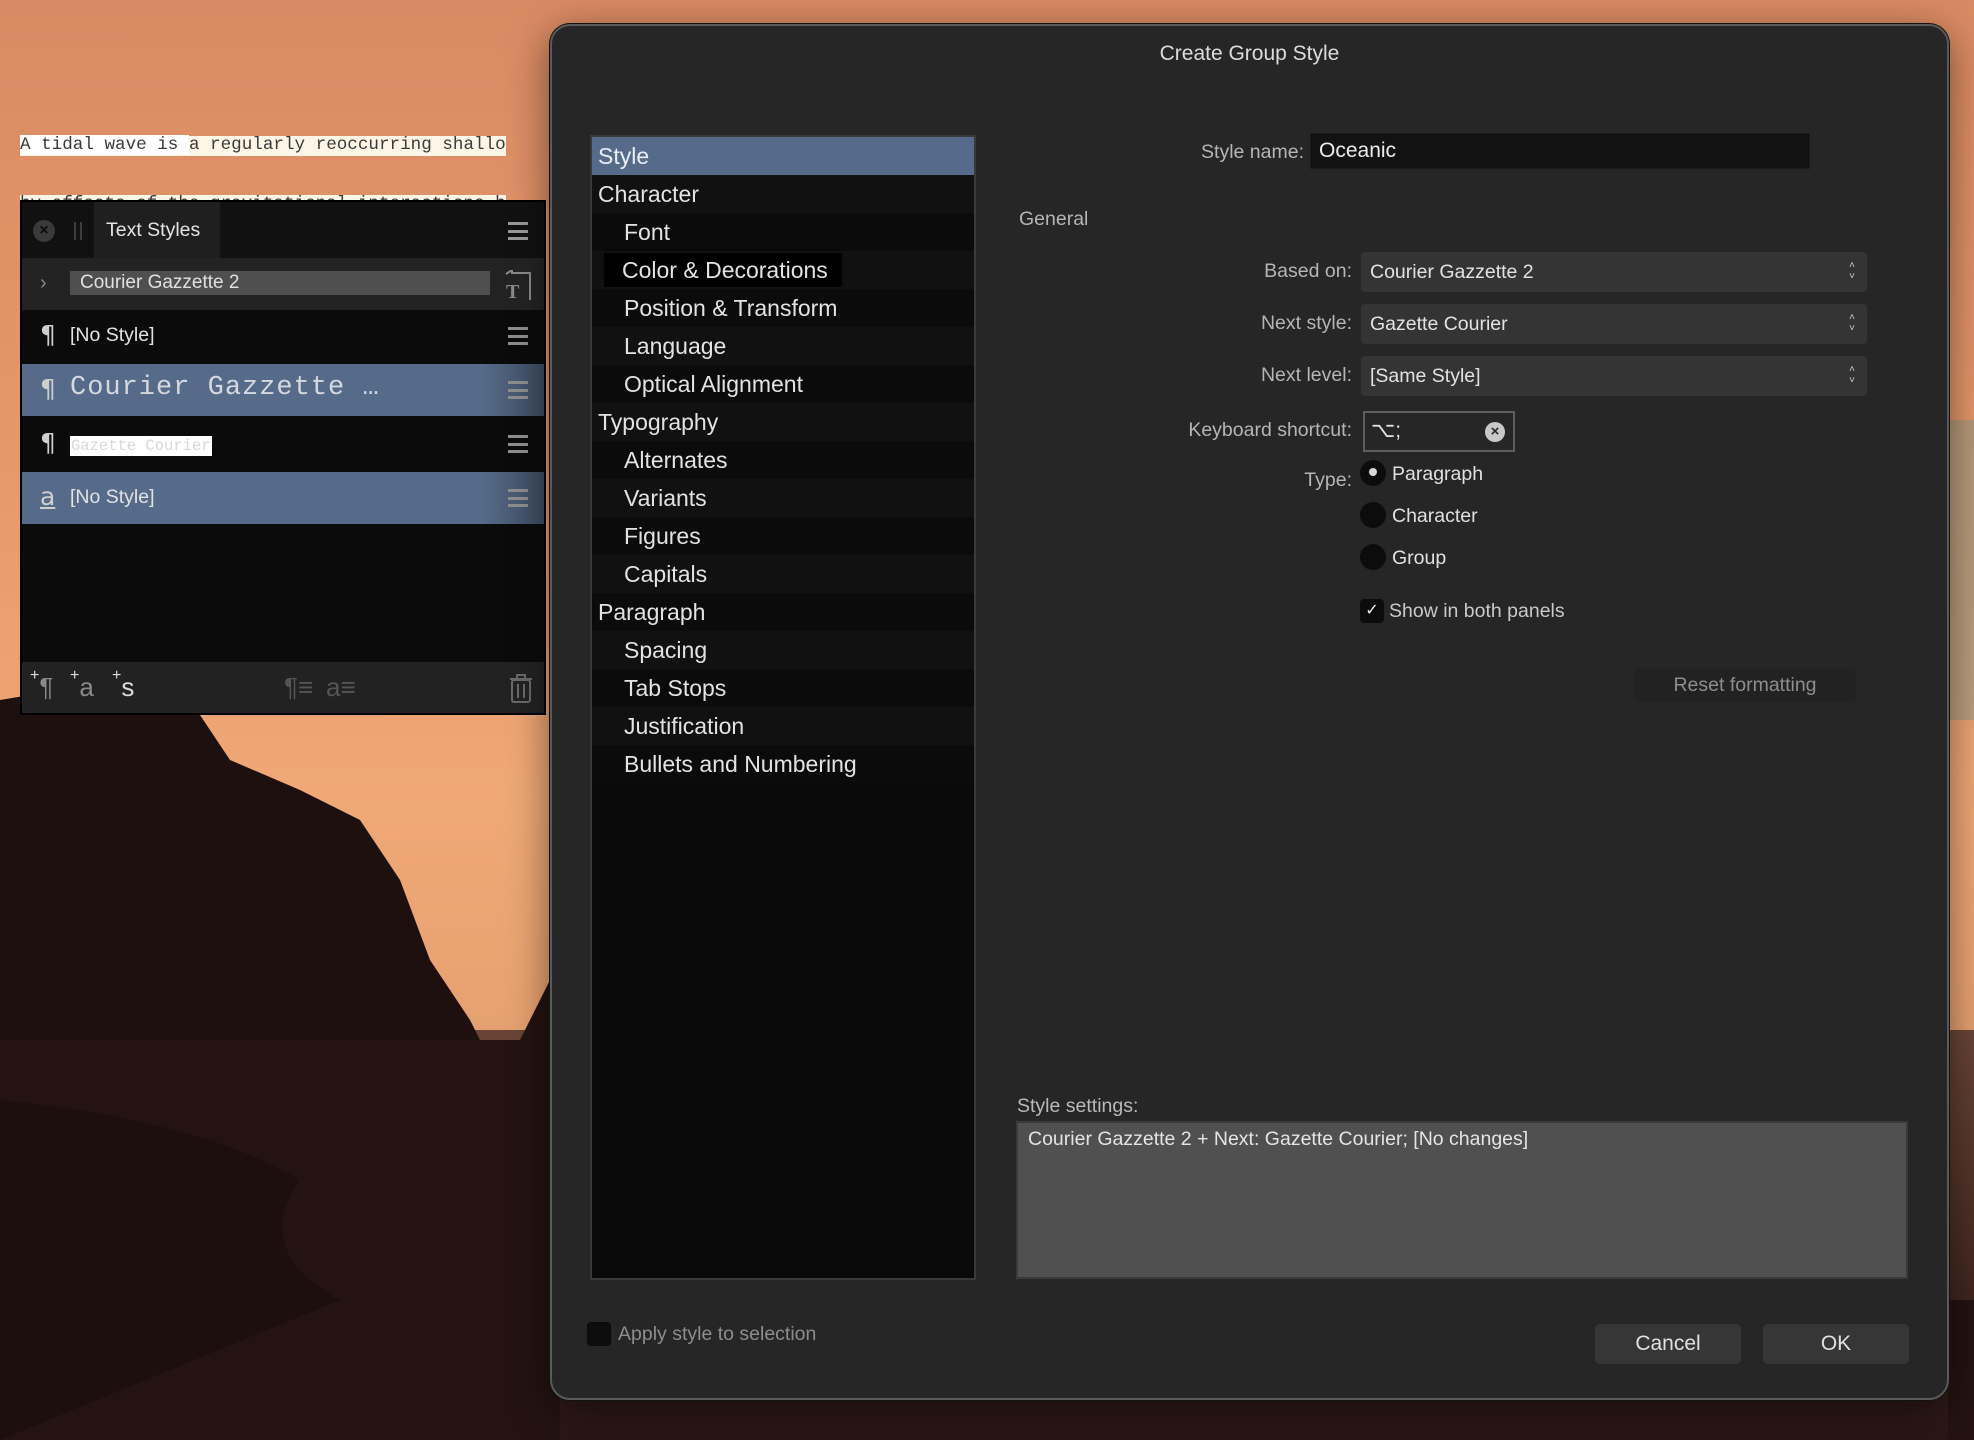  Describe the element at coordinates (1668, 1344) in the screenshot. I see `cancel-button: Cancel` at that location.